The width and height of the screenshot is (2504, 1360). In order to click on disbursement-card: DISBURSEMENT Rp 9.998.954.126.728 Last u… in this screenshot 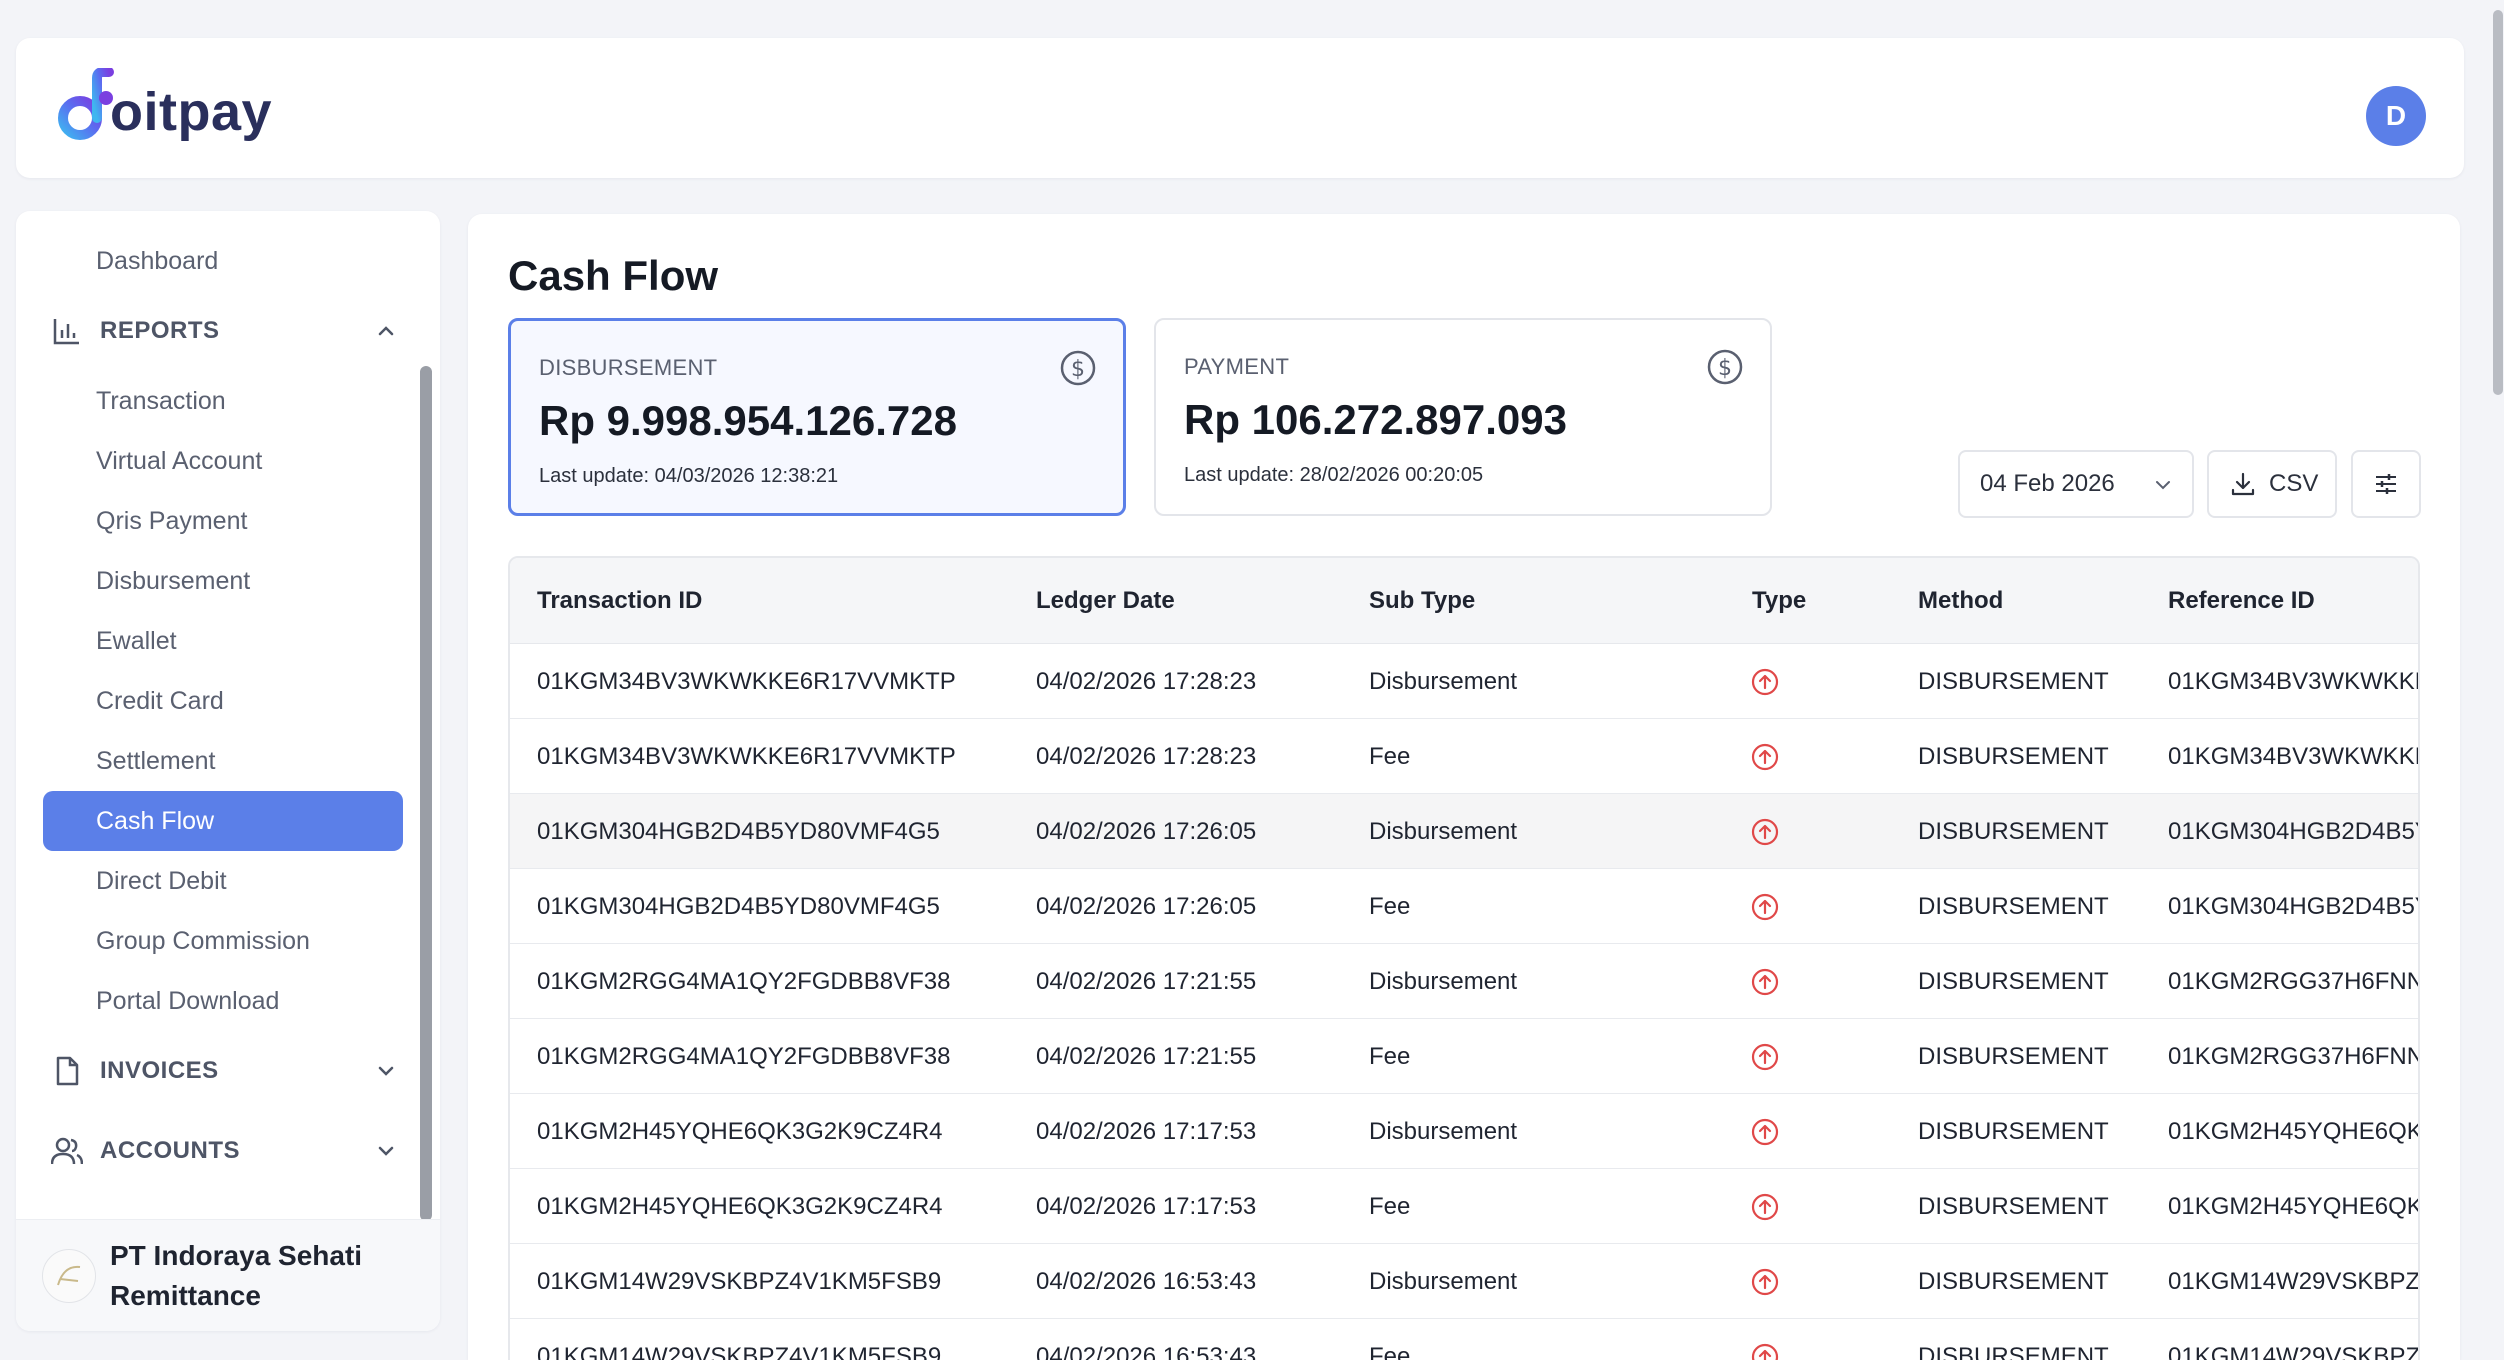, I will do `click(817, 417)`.